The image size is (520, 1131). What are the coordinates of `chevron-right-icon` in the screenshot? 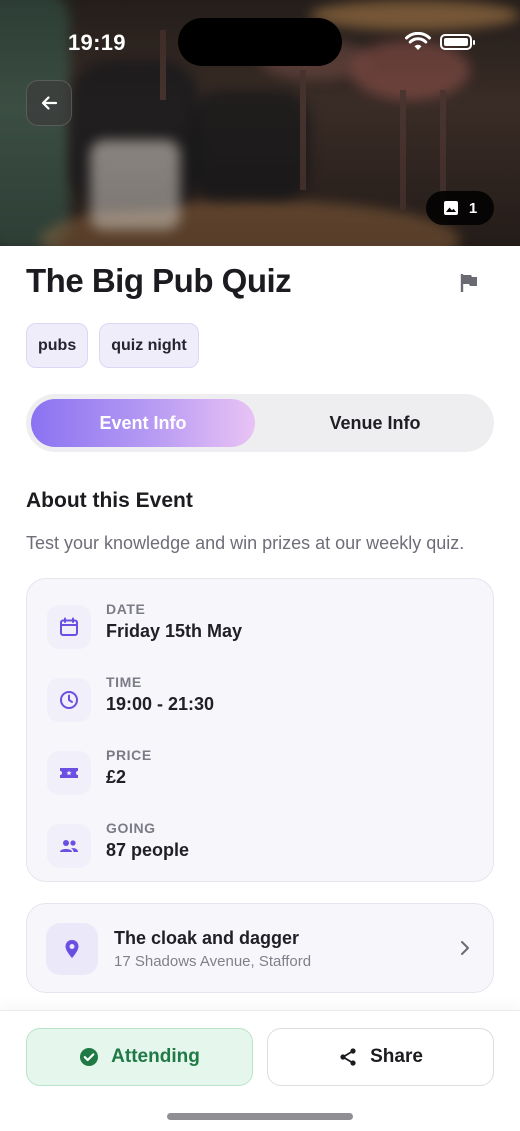 It's located at (465, 948).